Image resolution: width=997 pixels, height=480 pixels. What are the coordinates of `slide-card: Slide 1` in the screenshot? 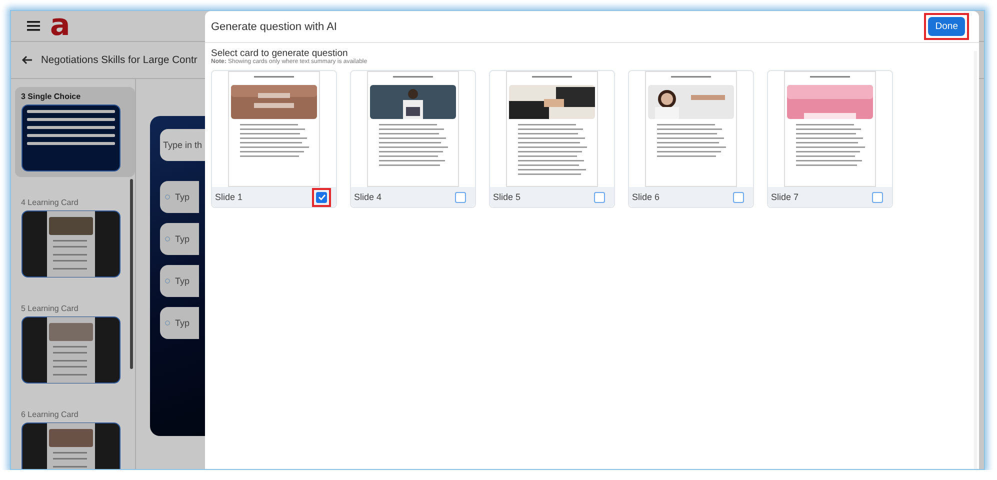 It's located at (274, 139).